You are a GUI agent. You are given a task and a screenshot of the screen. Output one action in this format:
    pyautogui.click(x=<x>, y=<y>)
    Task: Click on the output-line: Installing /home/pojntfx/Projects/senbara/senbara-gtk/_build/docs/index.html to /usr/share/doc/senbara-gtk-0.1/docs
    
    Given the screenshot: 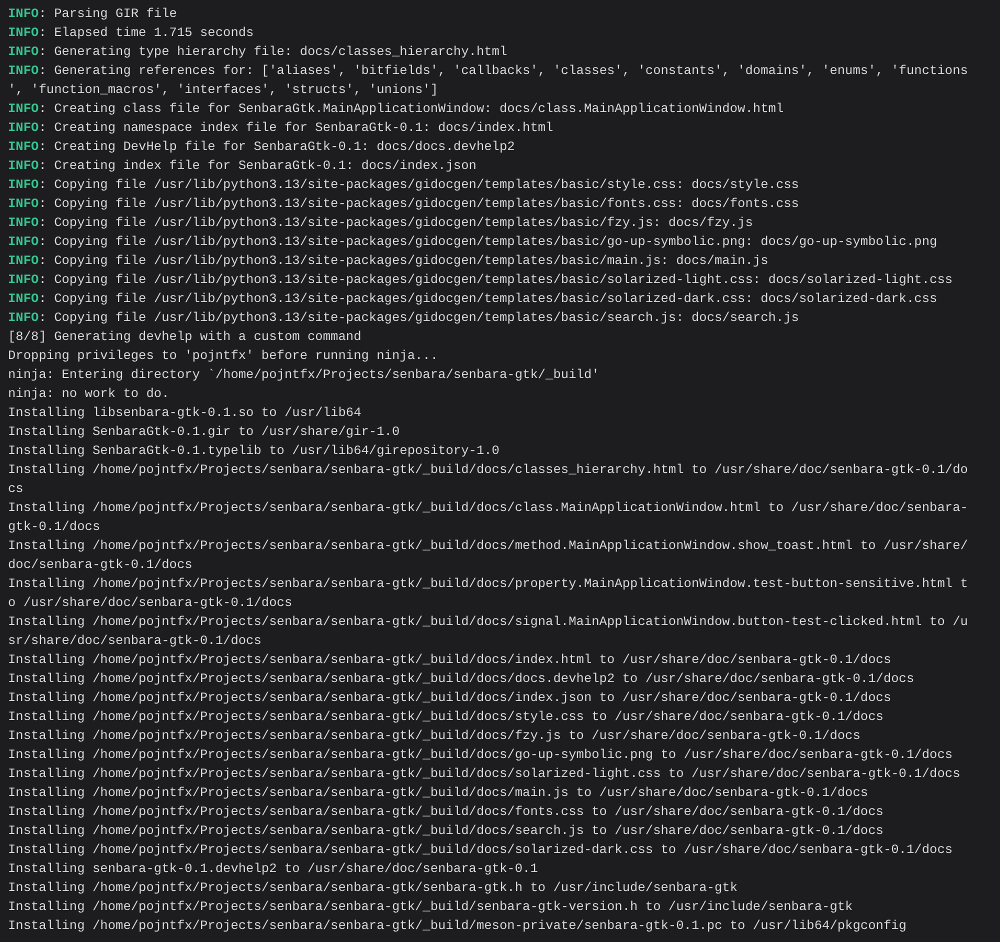 What is the action you would take?
    pyautogui.click(x=450, y=659)
    